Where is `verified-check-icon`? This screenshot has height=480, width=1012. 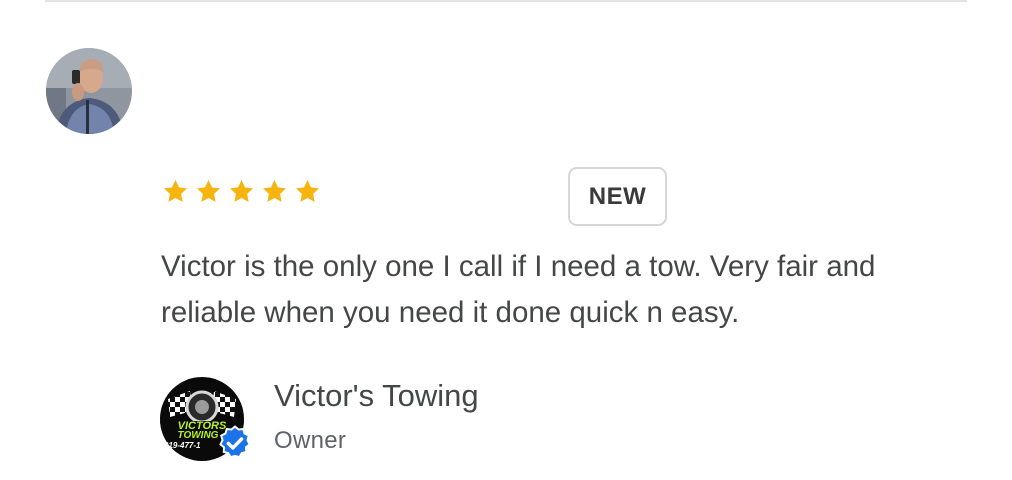
verified-check-icon is located at coordinates (235, 442).